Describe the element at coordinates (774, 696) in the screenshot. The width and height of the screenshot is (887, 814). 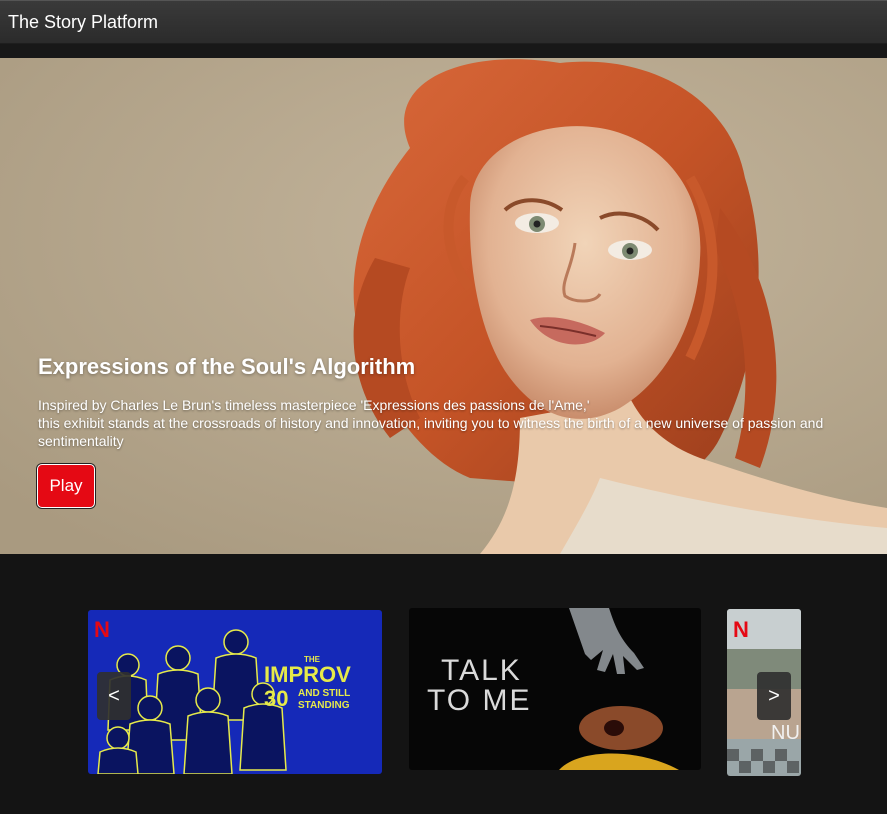
I see `carousel-next-button: >` at that location.